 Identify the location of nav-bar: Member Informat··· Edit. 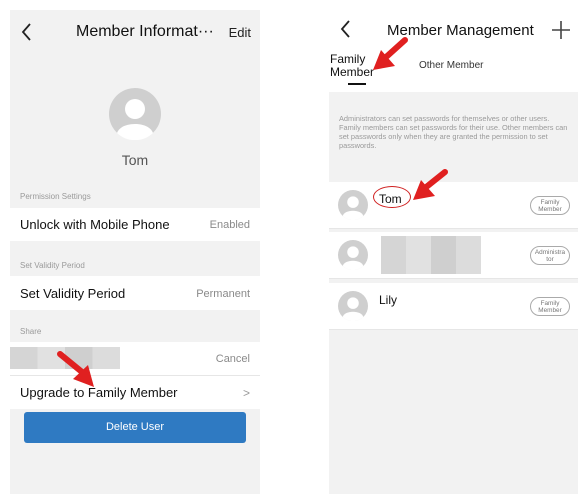
(135, 33).